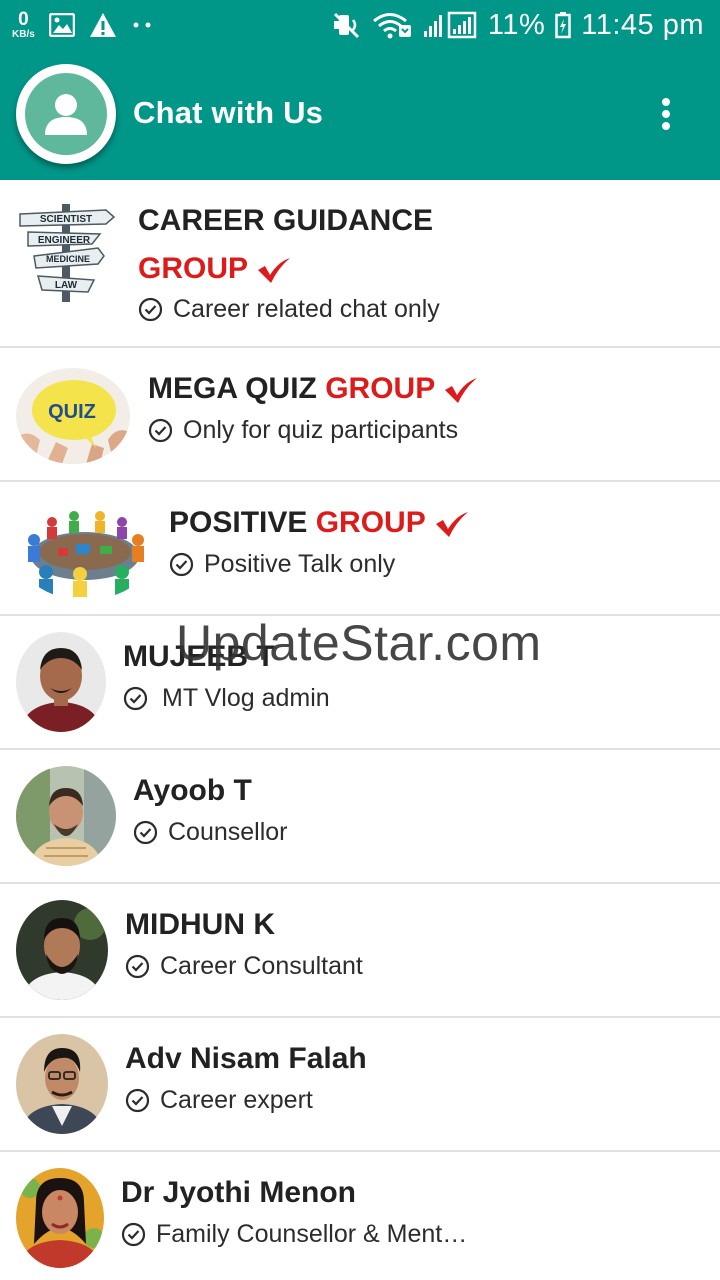 Image resolution: width=720 pixels, height=1280 pixels. What do you see at coordinates (200, 924) in the screenshot?
I see `contact-name: MIDHUN K` at bounding box center [200, 924].